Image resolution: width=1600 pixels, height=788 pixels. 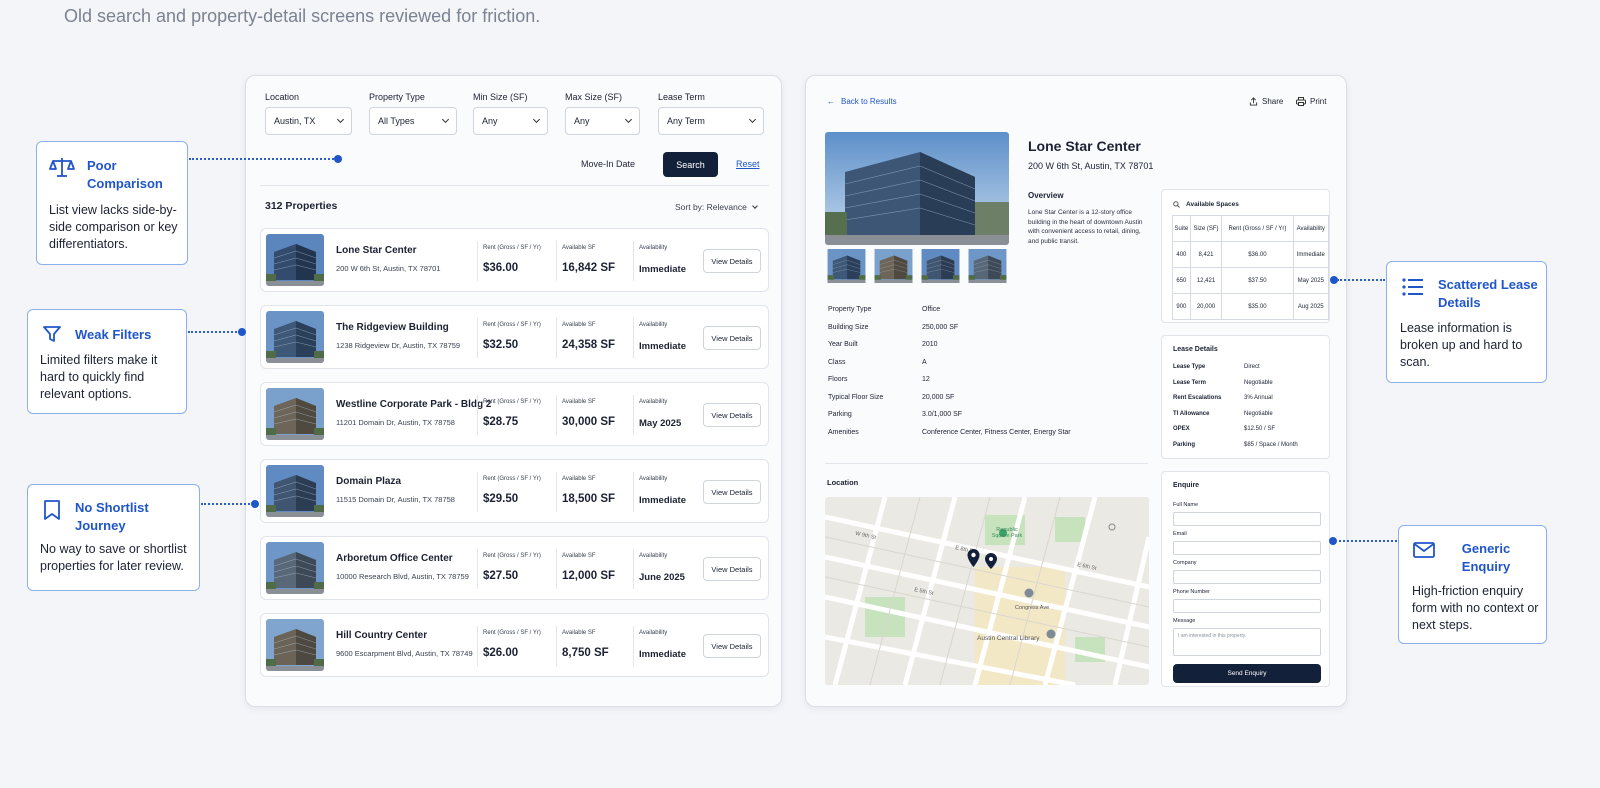 I want to click on available-spaces-title: Available Spaces, so click(x=1212, y=204).